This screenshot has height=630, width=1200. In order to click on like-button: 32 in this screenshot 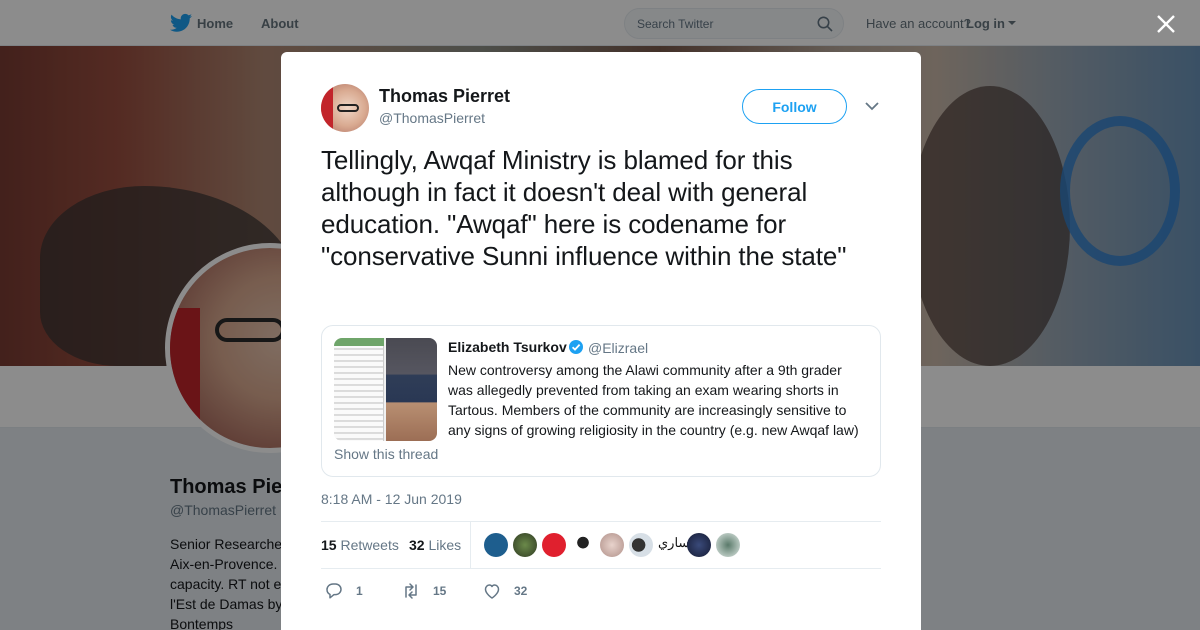, I will do `click(518, 592)`.